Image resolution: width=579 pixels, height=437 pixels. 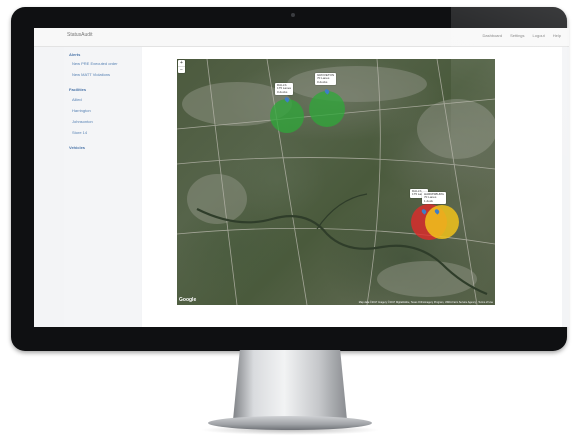 I want to click on zoom-control: + −, so click(x=181, y=66).